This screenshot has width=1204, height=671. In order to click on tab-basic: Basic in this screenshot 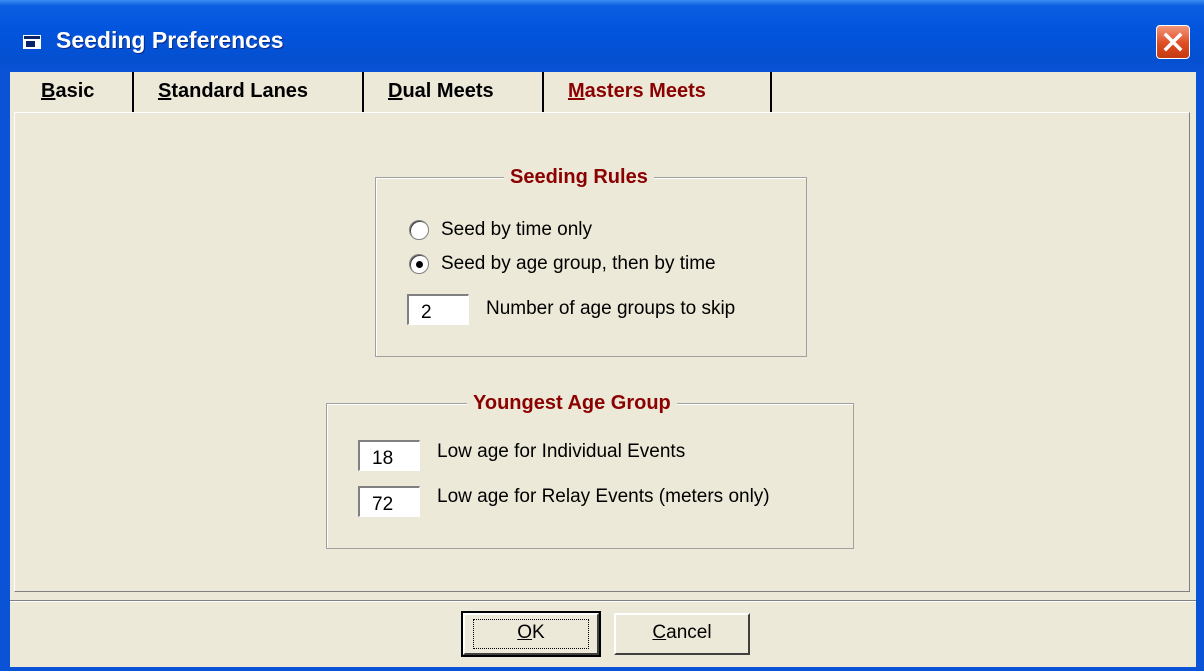, I will do `click(72, 92)`.